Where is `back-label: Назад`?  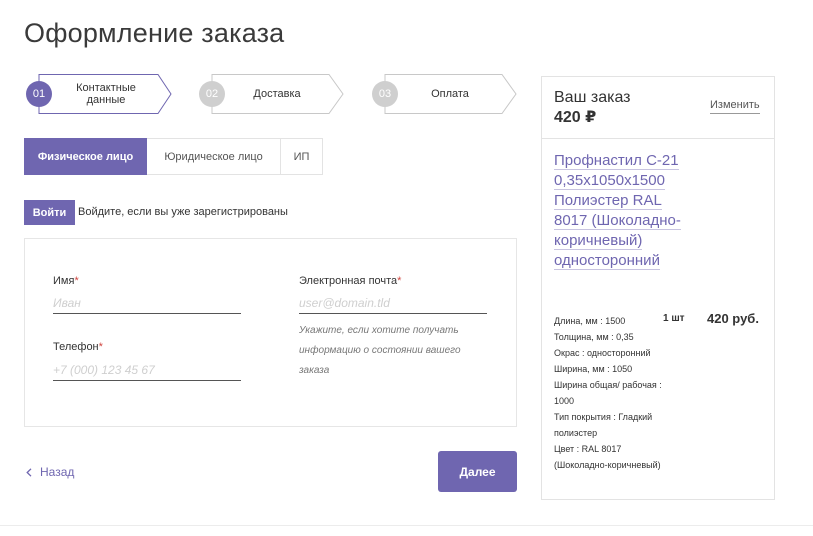 back-label: Назад is located at coordinates (57, 472).